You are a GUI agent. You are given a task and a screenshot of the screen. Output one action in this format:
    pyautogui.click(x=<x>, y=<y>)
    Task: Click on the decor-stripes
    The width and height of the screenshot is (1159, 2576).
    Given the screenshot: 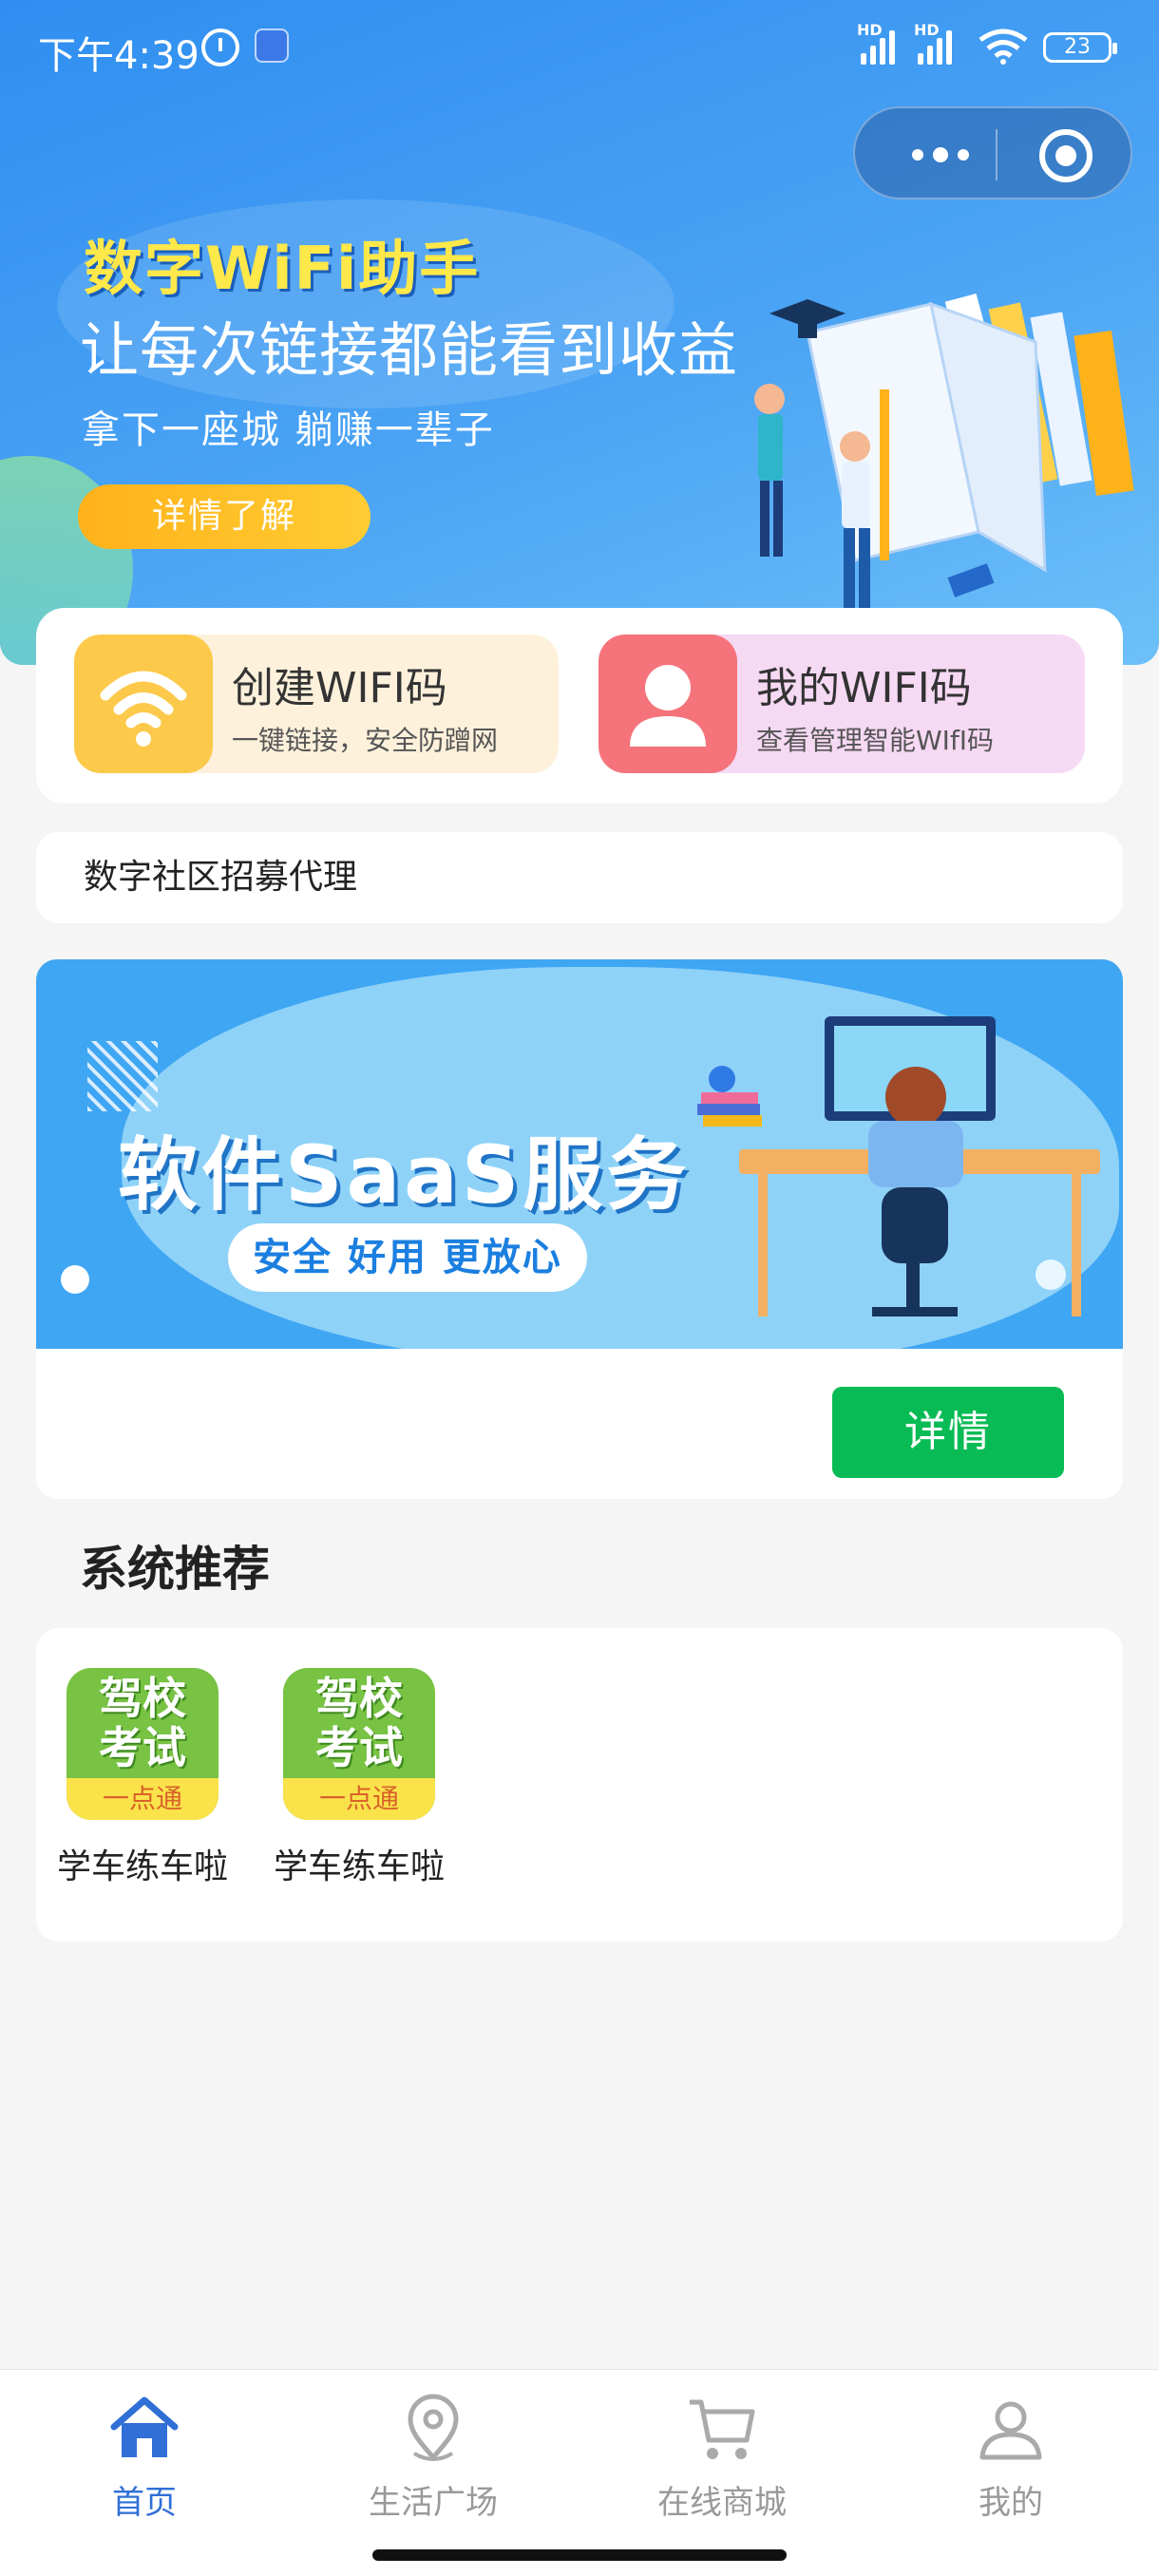 What is the action you would take?
    pyautogui.click(x=122, y=1076)
    